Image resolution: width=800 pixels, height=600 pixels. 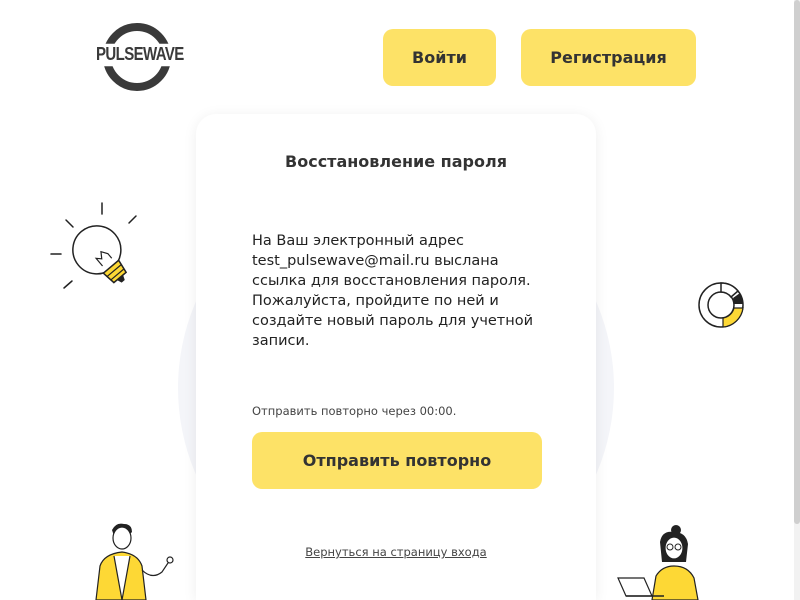 What do you see at coordinates (397, 460) in the screenshot?
I see `resend-button: Отправить повторно` at bounding box center [397, 460].